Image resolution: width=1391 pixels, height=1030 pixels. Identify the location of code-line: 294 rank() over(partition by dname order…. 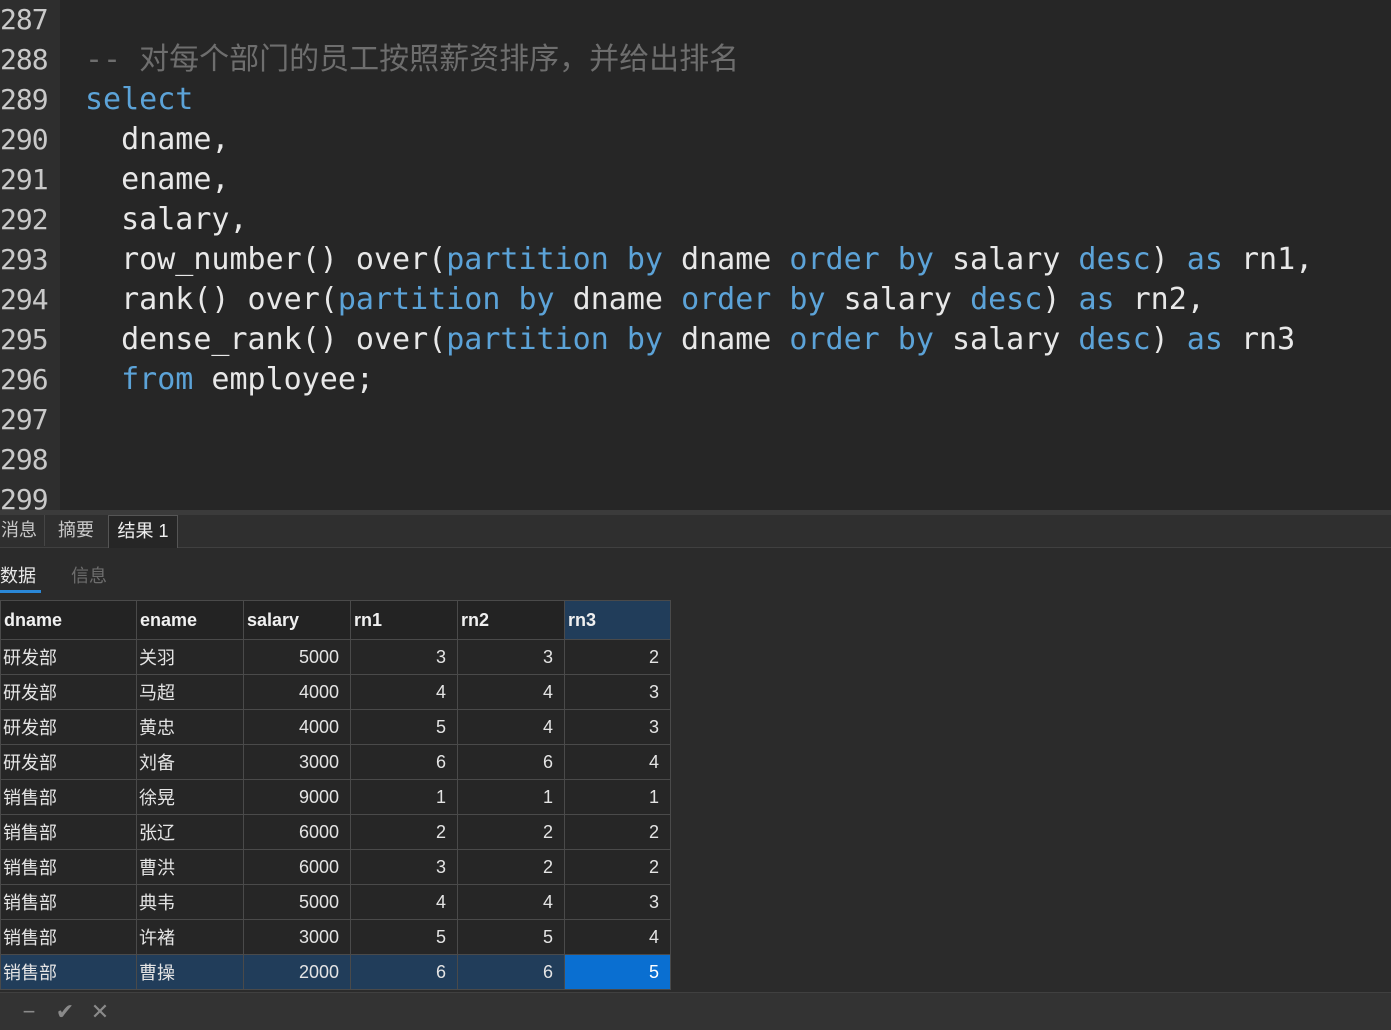
(695, 300).